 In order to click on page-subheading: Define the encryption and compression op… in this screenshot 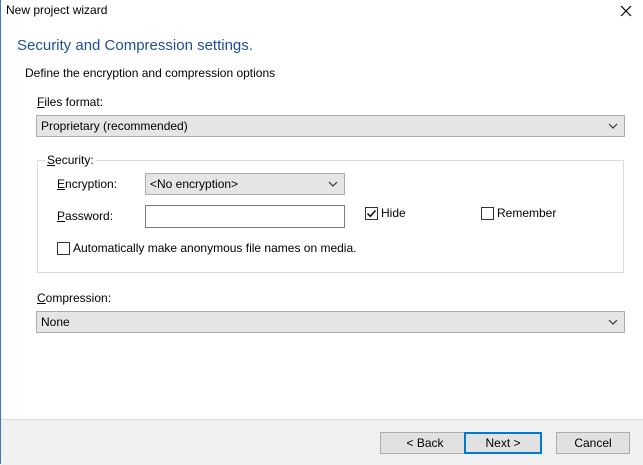, I will do `click(150, 73)`.